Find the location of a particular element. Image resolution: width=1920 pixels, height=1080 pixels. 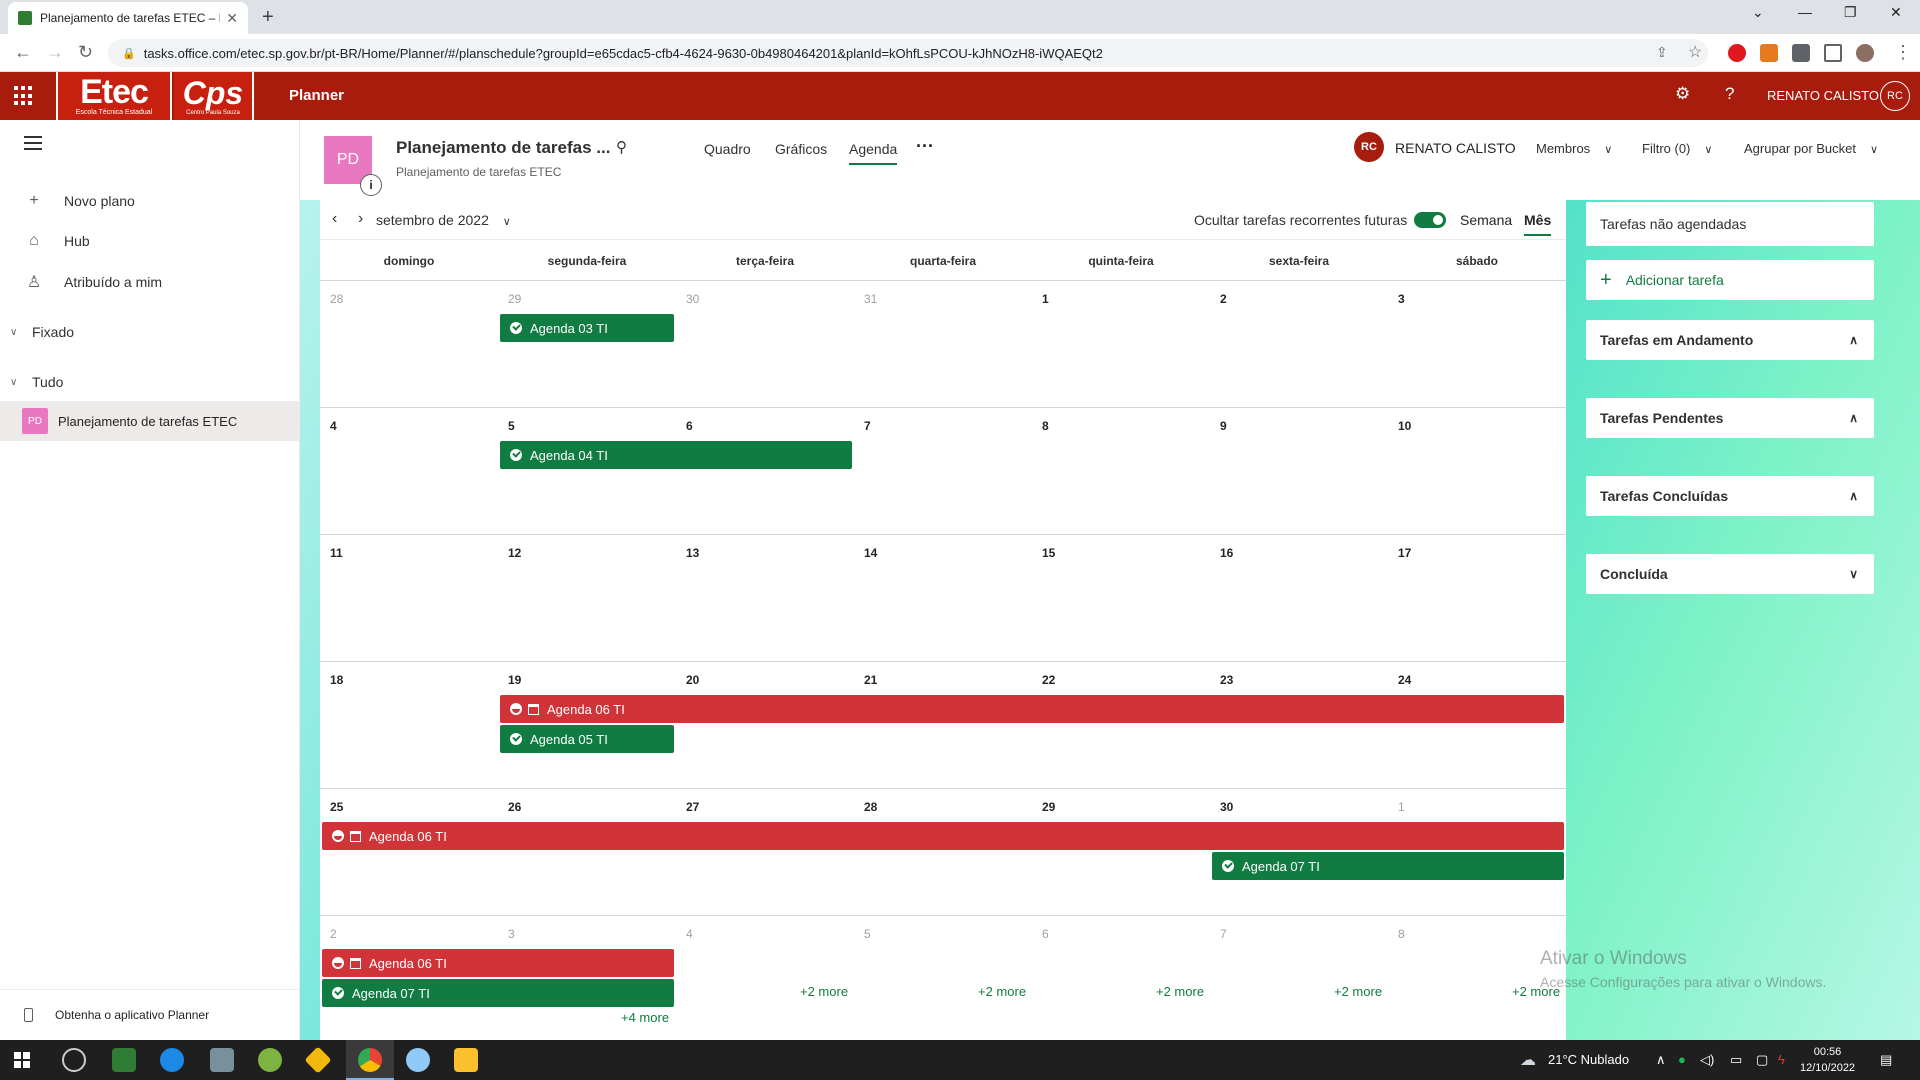

day-number: 6 is located at coordinates (1045, 934).